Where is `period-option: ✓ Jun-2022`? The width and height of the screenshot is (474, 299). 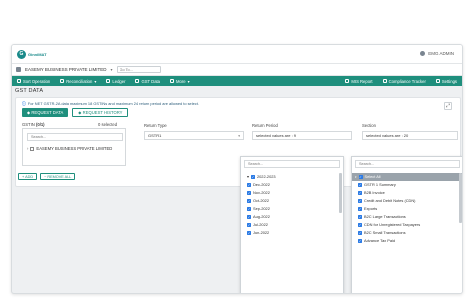 period-option: ✓ Jun-2022 is located at coordinates (292, 233).